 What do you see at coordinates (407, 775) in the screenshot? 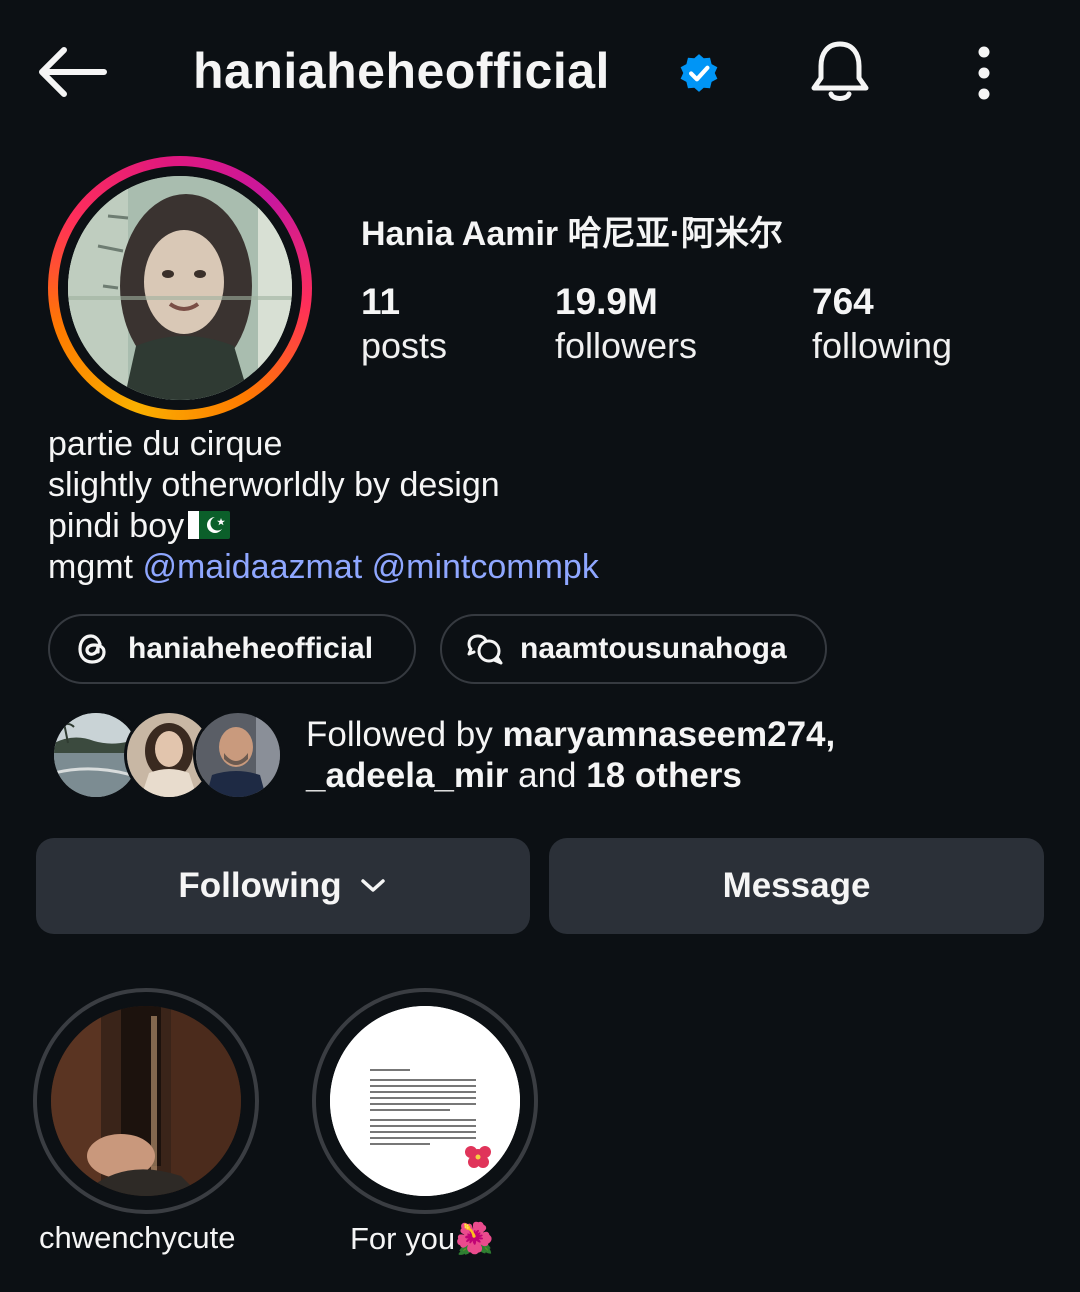
I see `followed-by-user: _adeela_mir` at bounding box center [407, 775].